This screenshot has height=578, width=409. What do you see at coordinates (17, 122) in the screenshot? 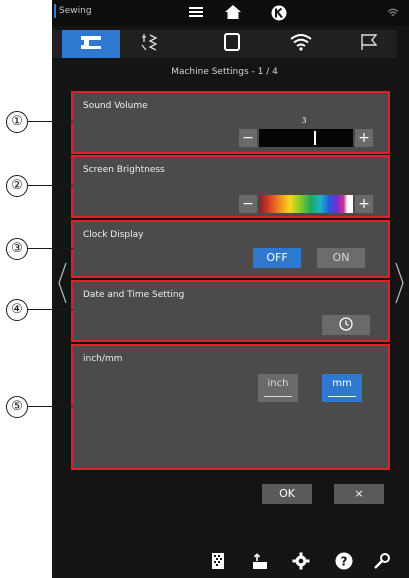
I see `callout-1: ①` at bounding box center [17, 122].